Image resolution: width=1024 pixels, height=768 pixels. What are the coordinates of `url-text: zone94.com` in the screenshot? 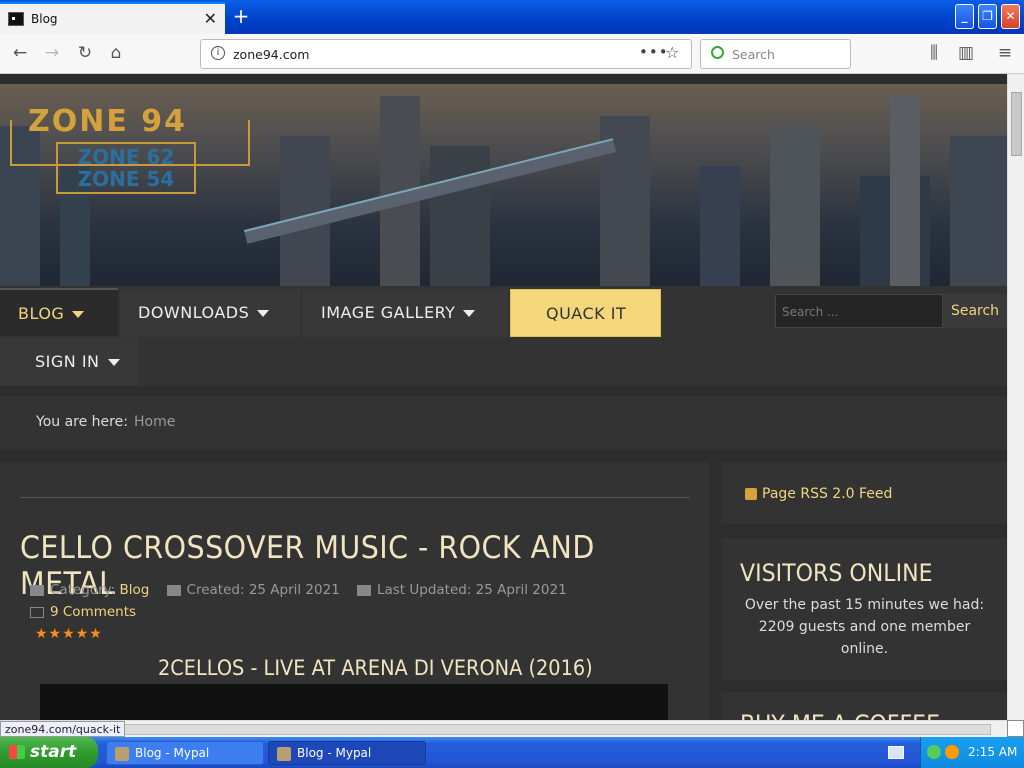 It's located at (271, 54).